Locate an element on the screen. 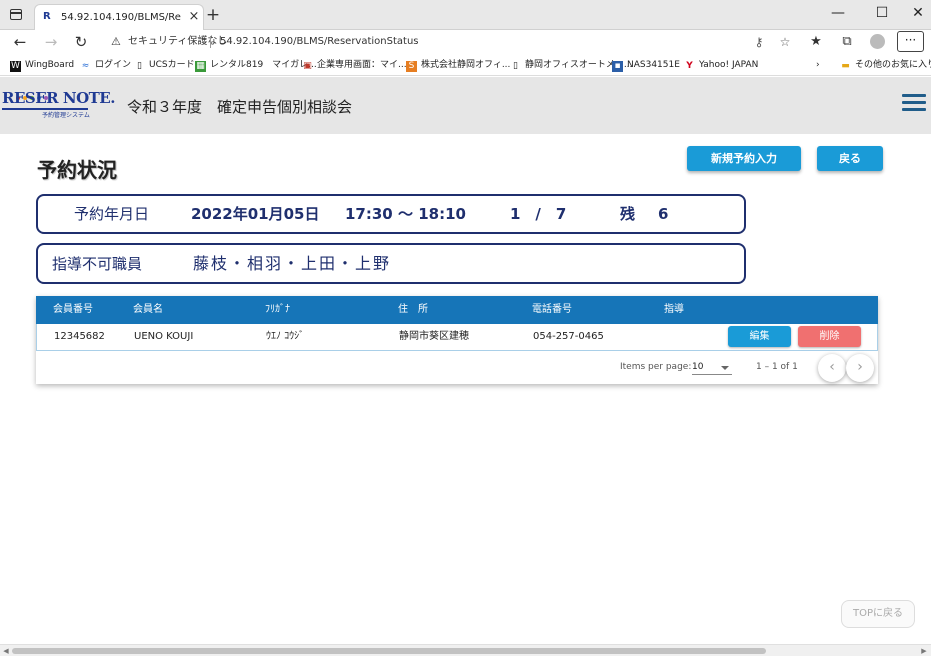  maximize-icon: ☐ is located at coordinates (882, 13).